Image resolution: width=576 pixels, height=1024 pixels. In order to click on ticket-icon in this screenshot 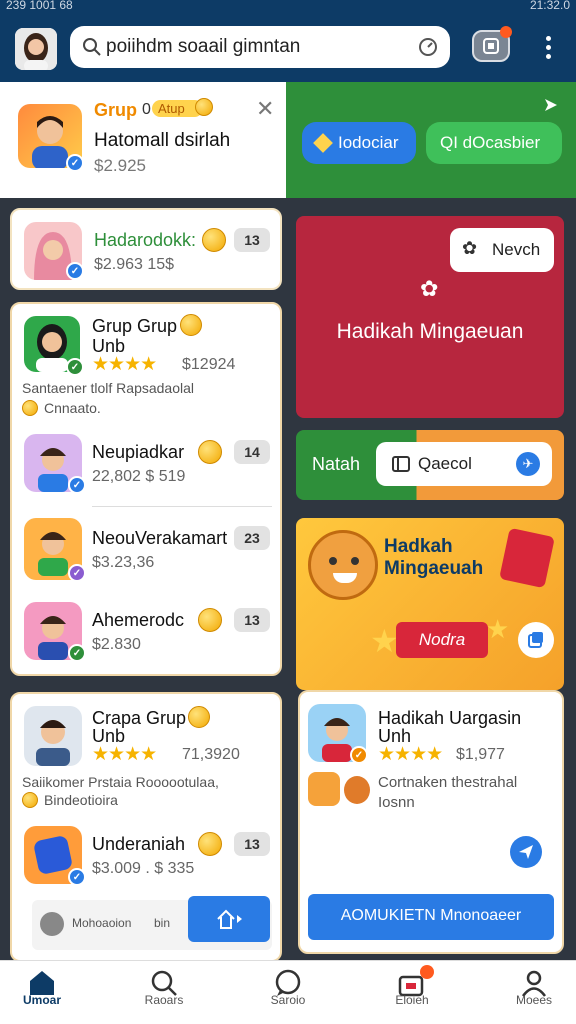, I will do `click(401, 464)`.